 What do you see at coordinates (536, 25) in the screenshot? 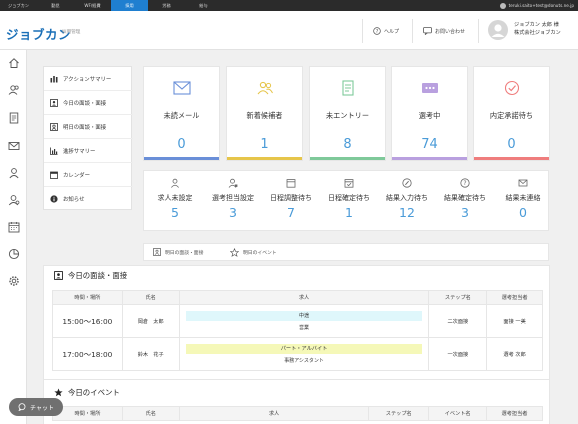
I see `user-name: ジョブカン 太郎 様` at bounding box center [536, 25].